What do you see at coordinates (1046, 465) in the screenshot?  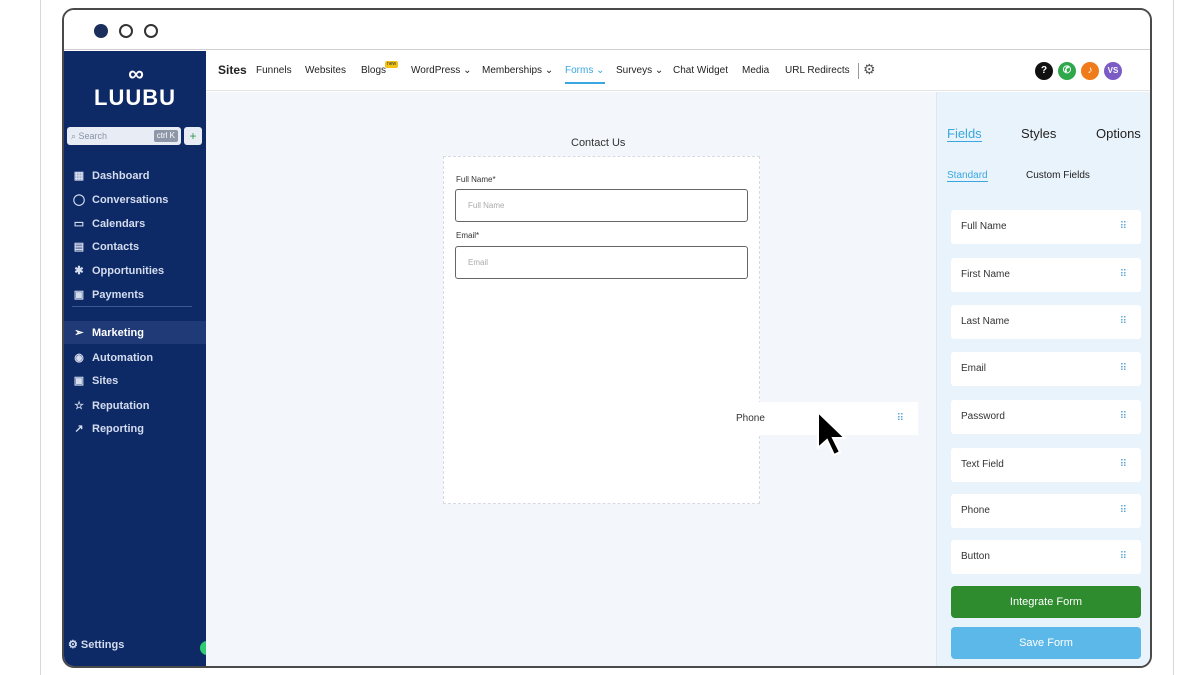 I see `field-item-text-field: Text Field ⠿` at bounding box center [1046, 465].